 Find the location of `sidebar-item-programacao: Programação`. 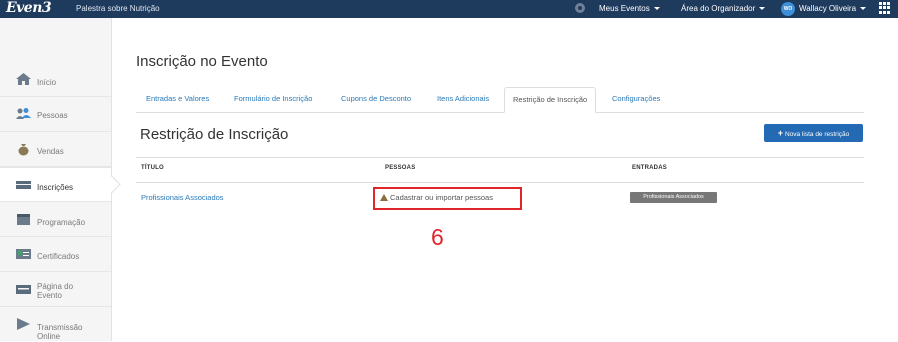

sidebar-item-programacao: Programação is located at coordinates (55, 219).